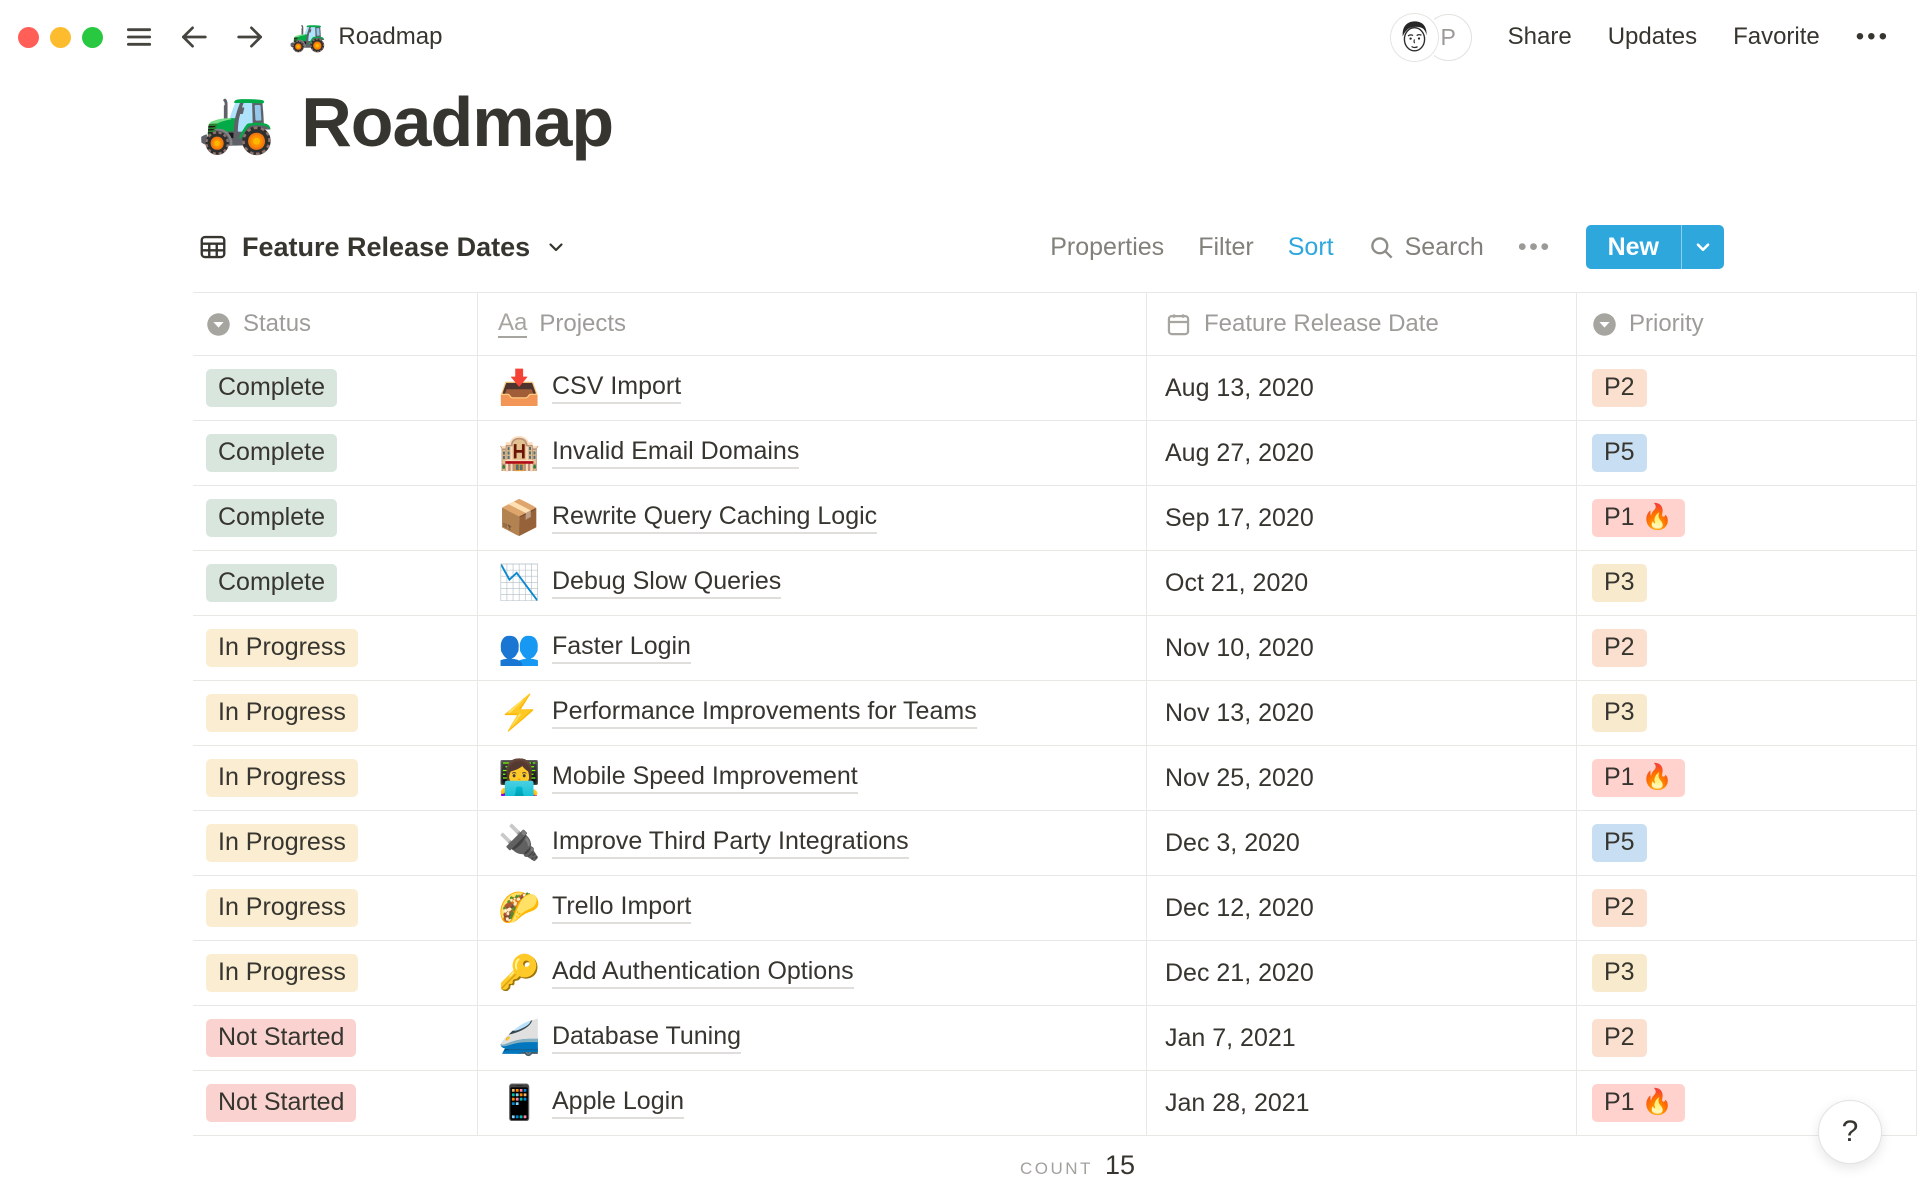 The image size is (1920, 1200). I want to click on breadcrumb: 🚜 Roadmap, so click(365, 37).